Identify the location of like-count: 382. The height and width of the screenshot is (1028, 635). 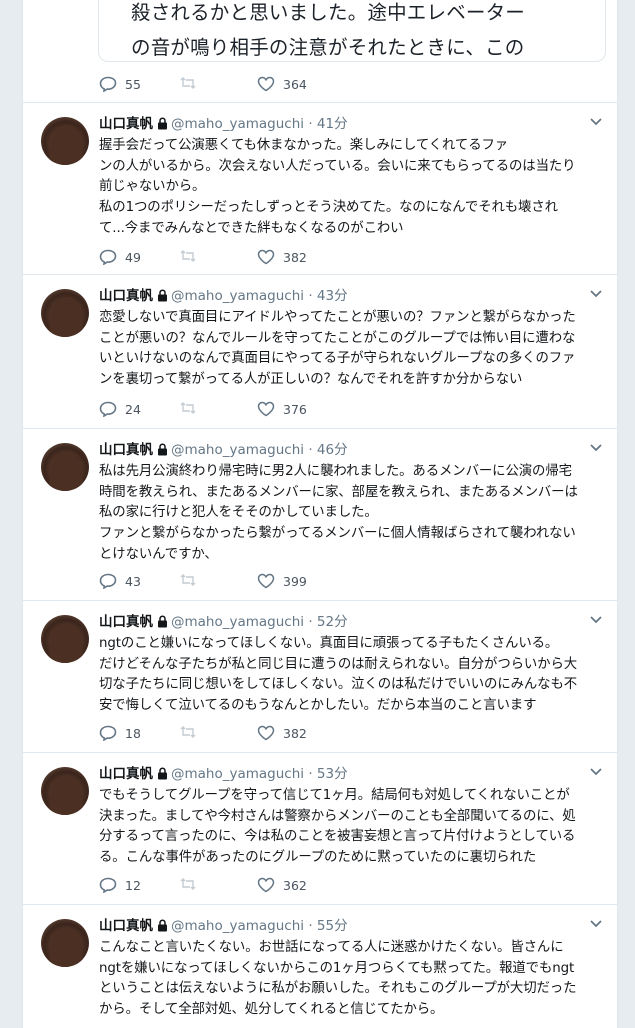
(295, 257).